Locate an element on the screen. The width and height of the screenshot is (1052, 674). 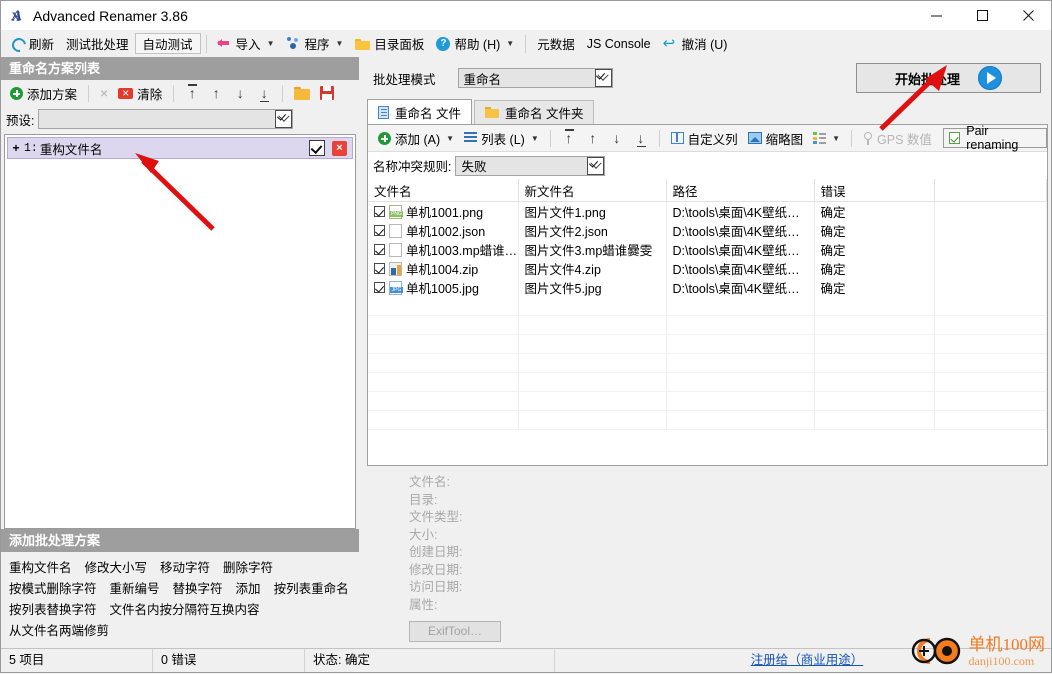
add-method-button: 添加方案 is located at coordinates (43, 93).